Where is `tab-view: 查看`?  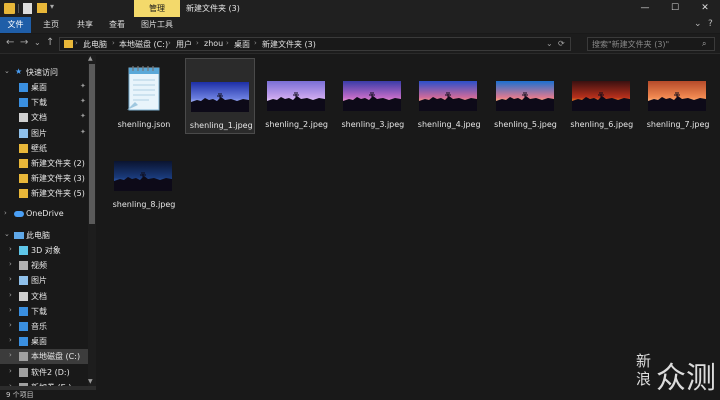 tab-view: 查看 is located at coordinates (117, 25).